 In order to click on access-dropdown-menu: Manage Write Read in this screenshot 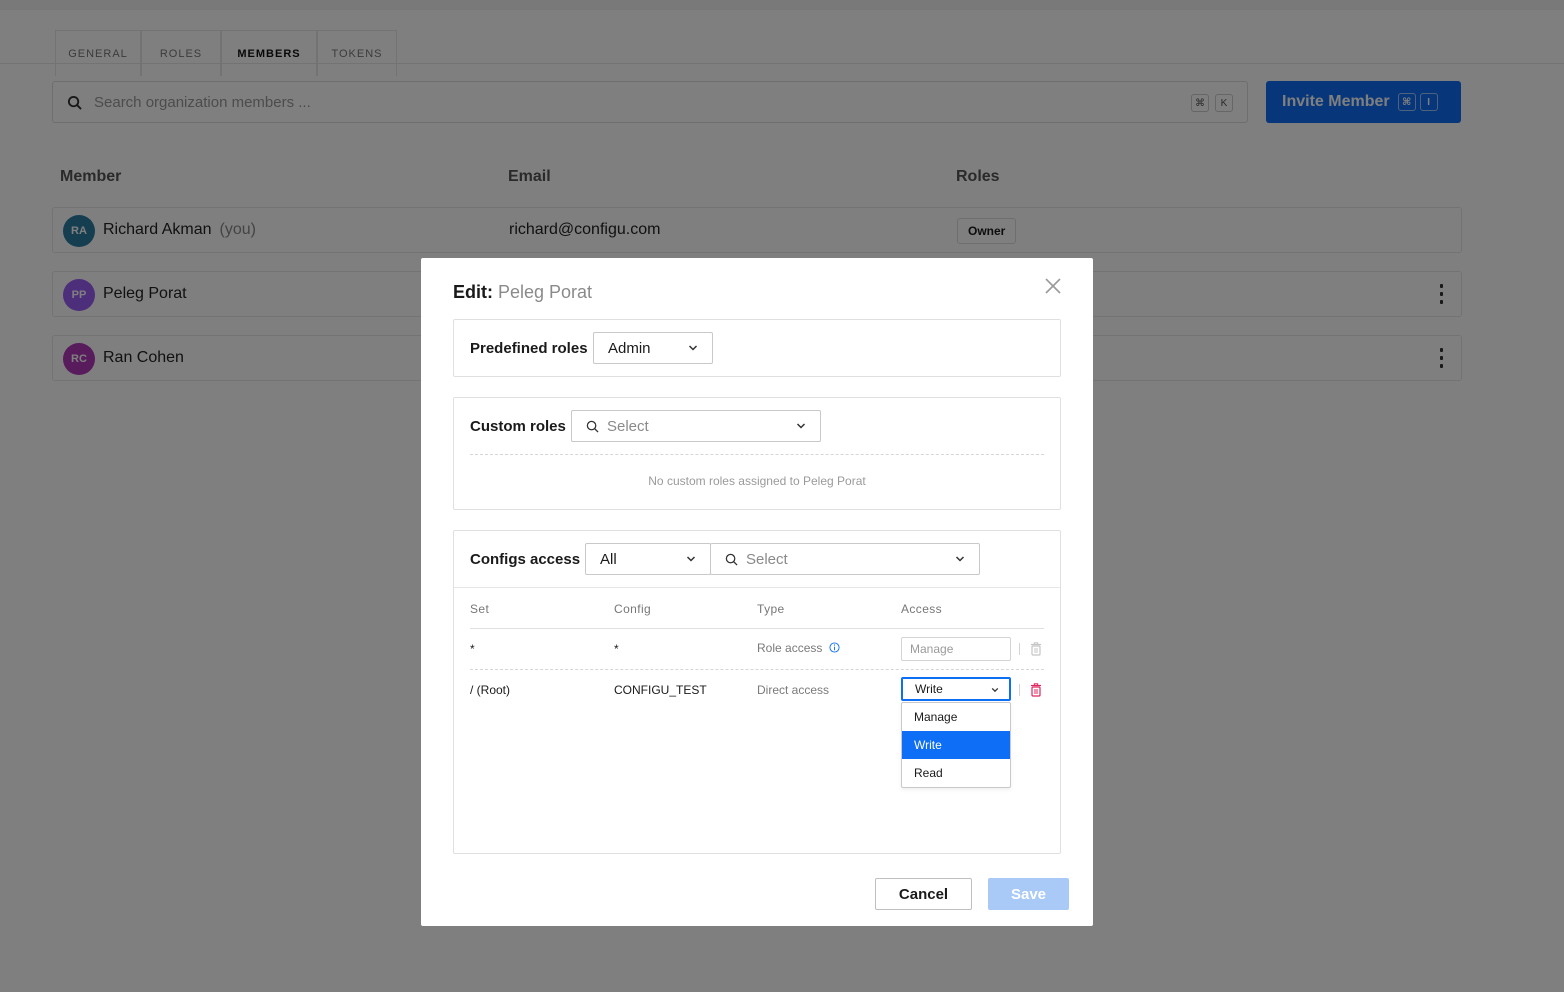, I will do `click(956, 745)`.